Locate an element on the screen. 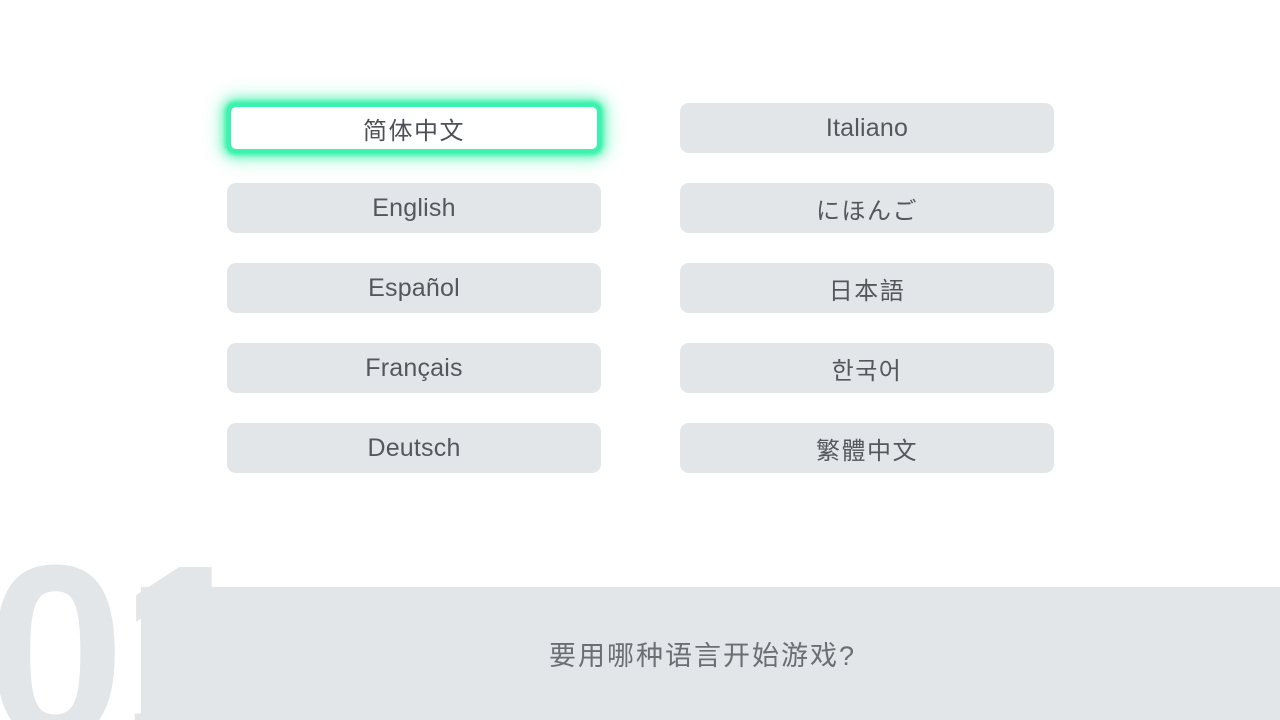  language-option-label: Español is located at coordinates (414, 287).